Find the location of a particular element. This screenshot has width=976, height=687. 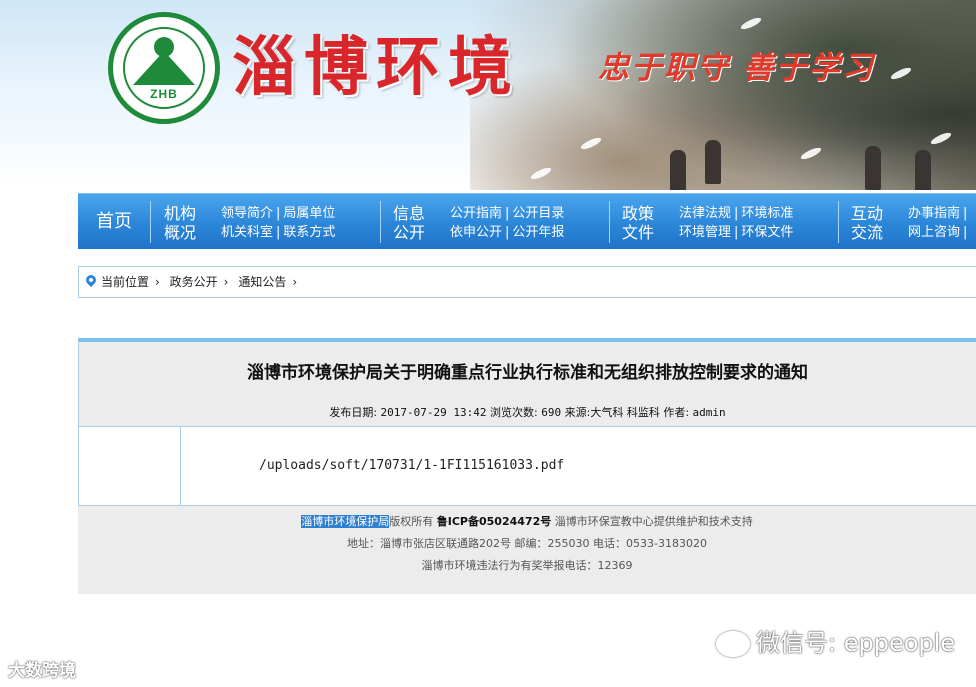

nav-group-title-line: 公开 is located at coordinates (408, 232).